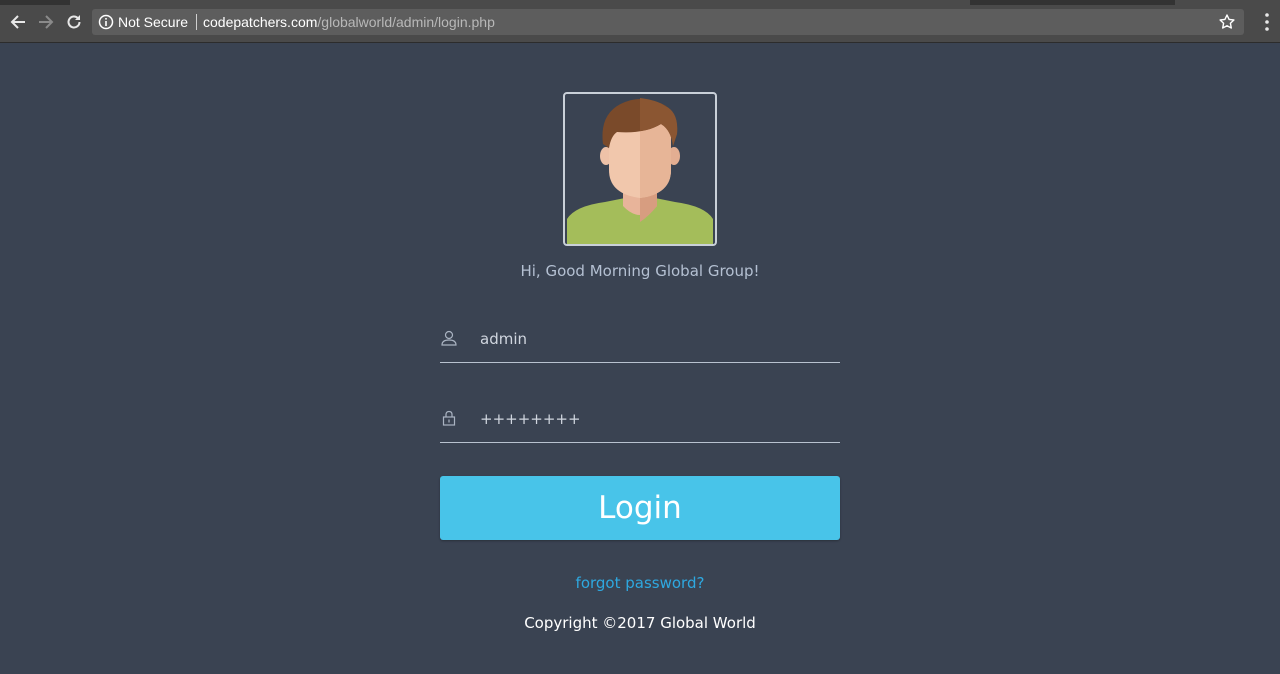 The image size is (1280, 674). I want to click on forgot-password-link: forgot password?, so click(640, 583).